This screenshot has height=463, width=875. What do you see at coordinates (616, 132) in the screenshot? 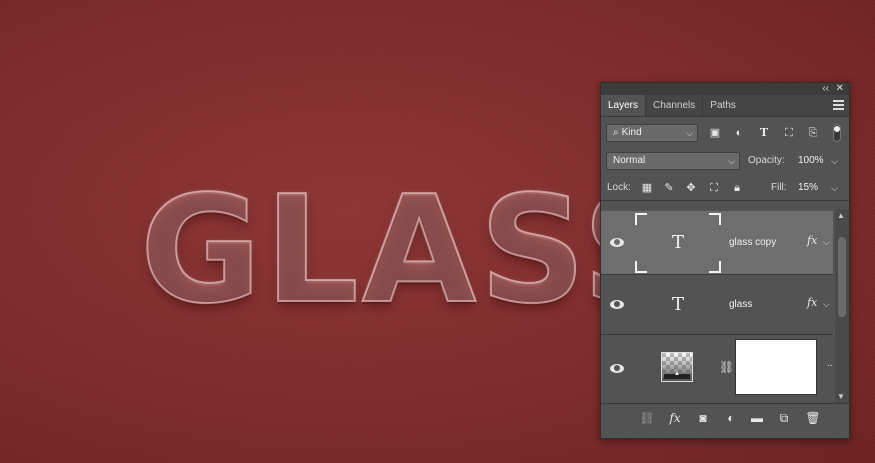
I see `search-icon: ⌕` at bounding box center [616, 132].